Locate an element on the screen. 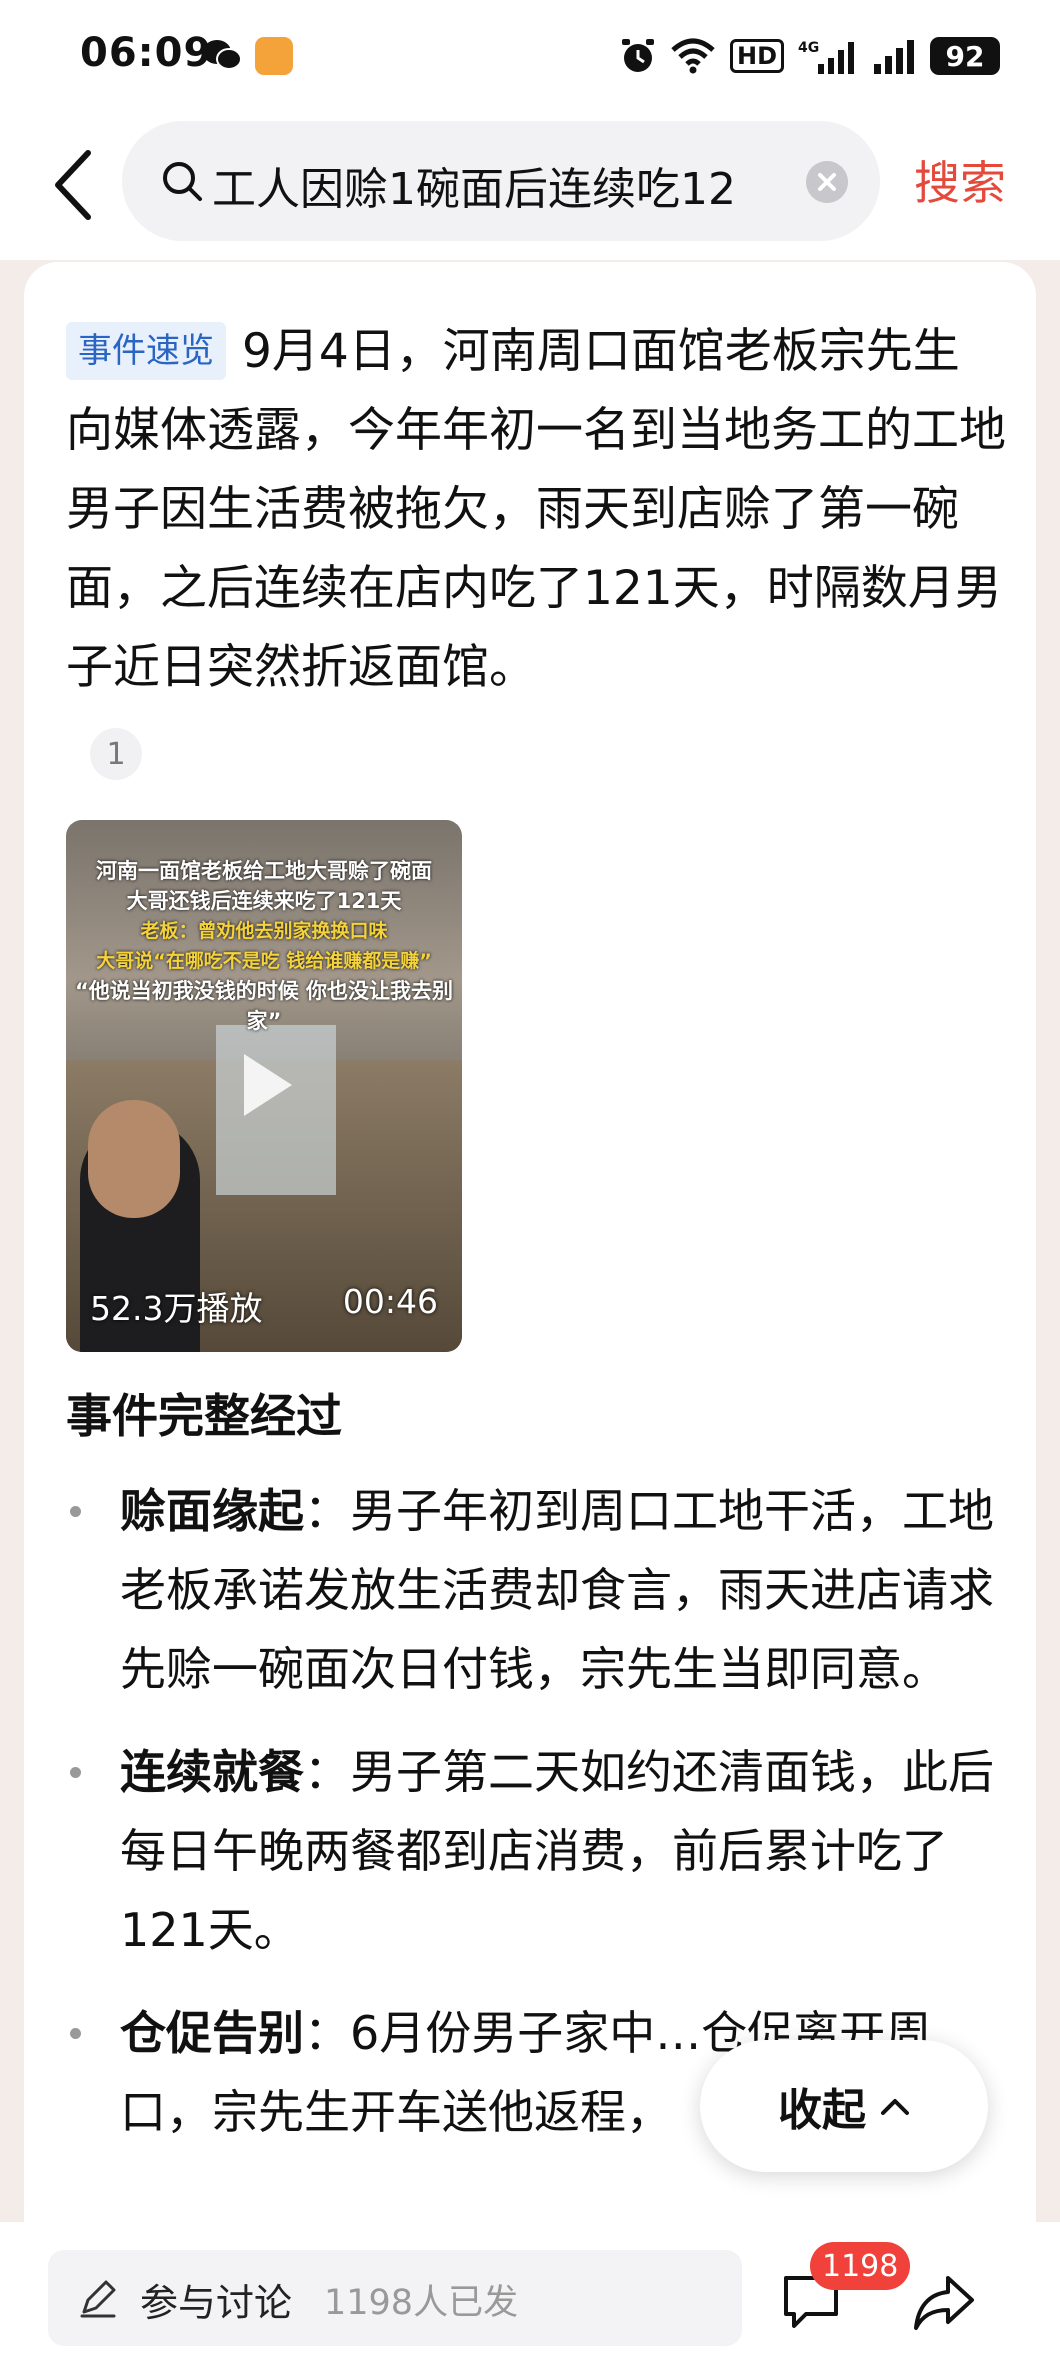  search-input: 工人因赊1碗面后连续吃12 is located at coordinates (501, 181).